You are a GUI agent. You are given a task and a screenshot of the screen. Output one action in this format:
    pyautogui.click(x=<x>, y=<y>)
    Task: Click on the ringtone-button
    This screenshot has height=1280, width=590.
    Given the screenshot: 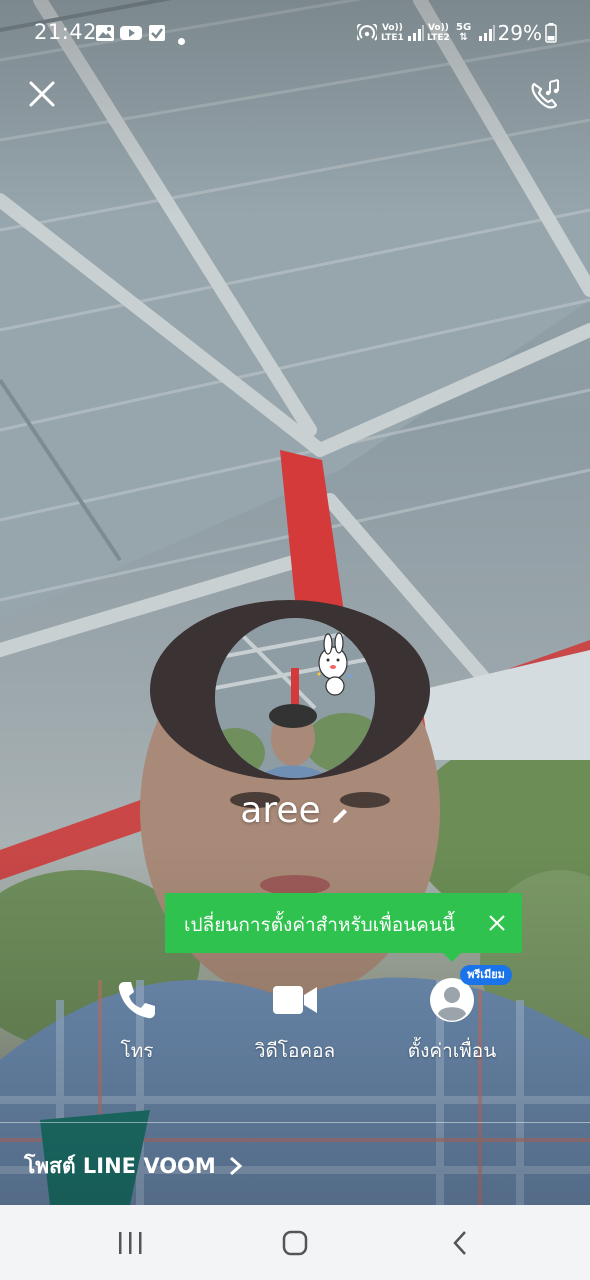 What is the action you would take?
    pyautogui.click(x=545, y=95)
    